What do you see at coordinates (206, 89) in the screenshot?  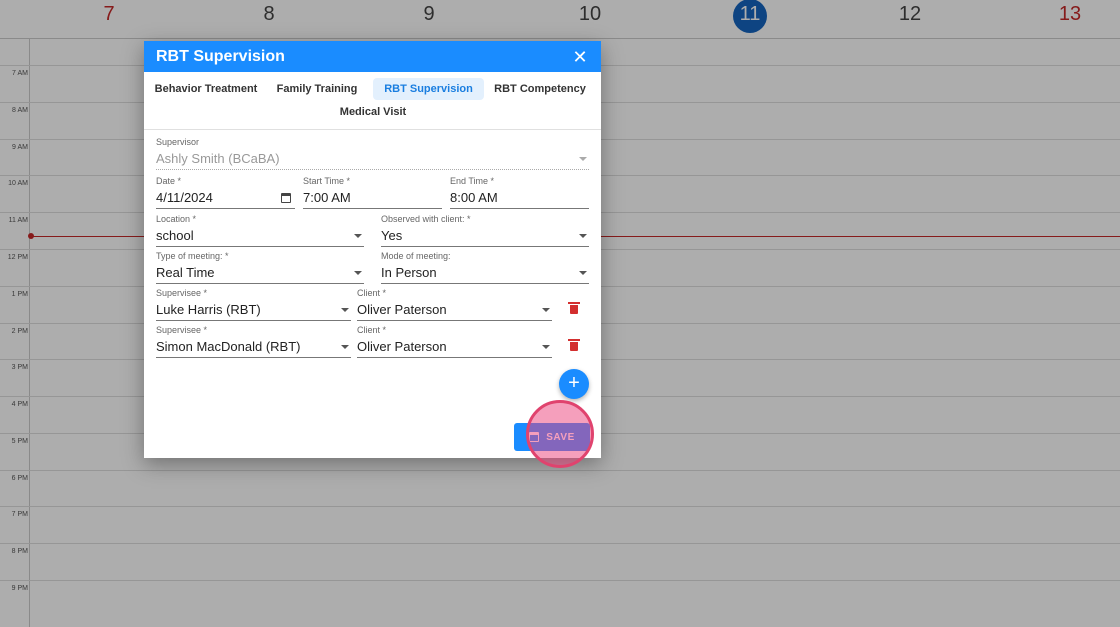 I see `tab-behavior-treatment: Behavior Treatment` at bounding box center [206, 89].